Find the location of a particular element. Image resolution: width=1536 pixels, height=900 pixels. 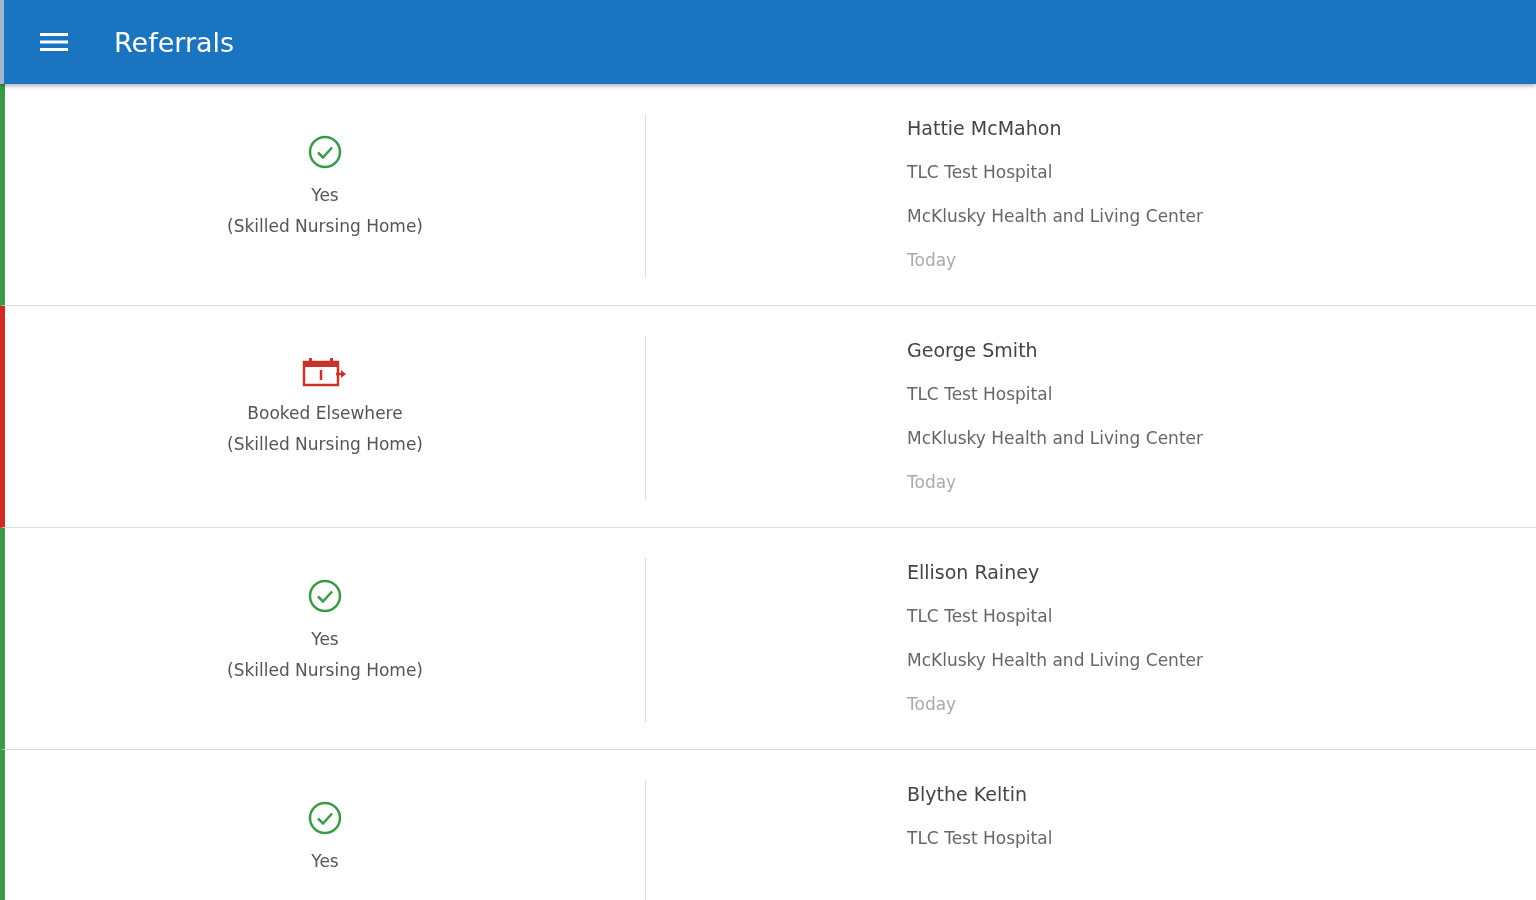

patient-name: Blythe Keltin is located at coordinates (968, 794).